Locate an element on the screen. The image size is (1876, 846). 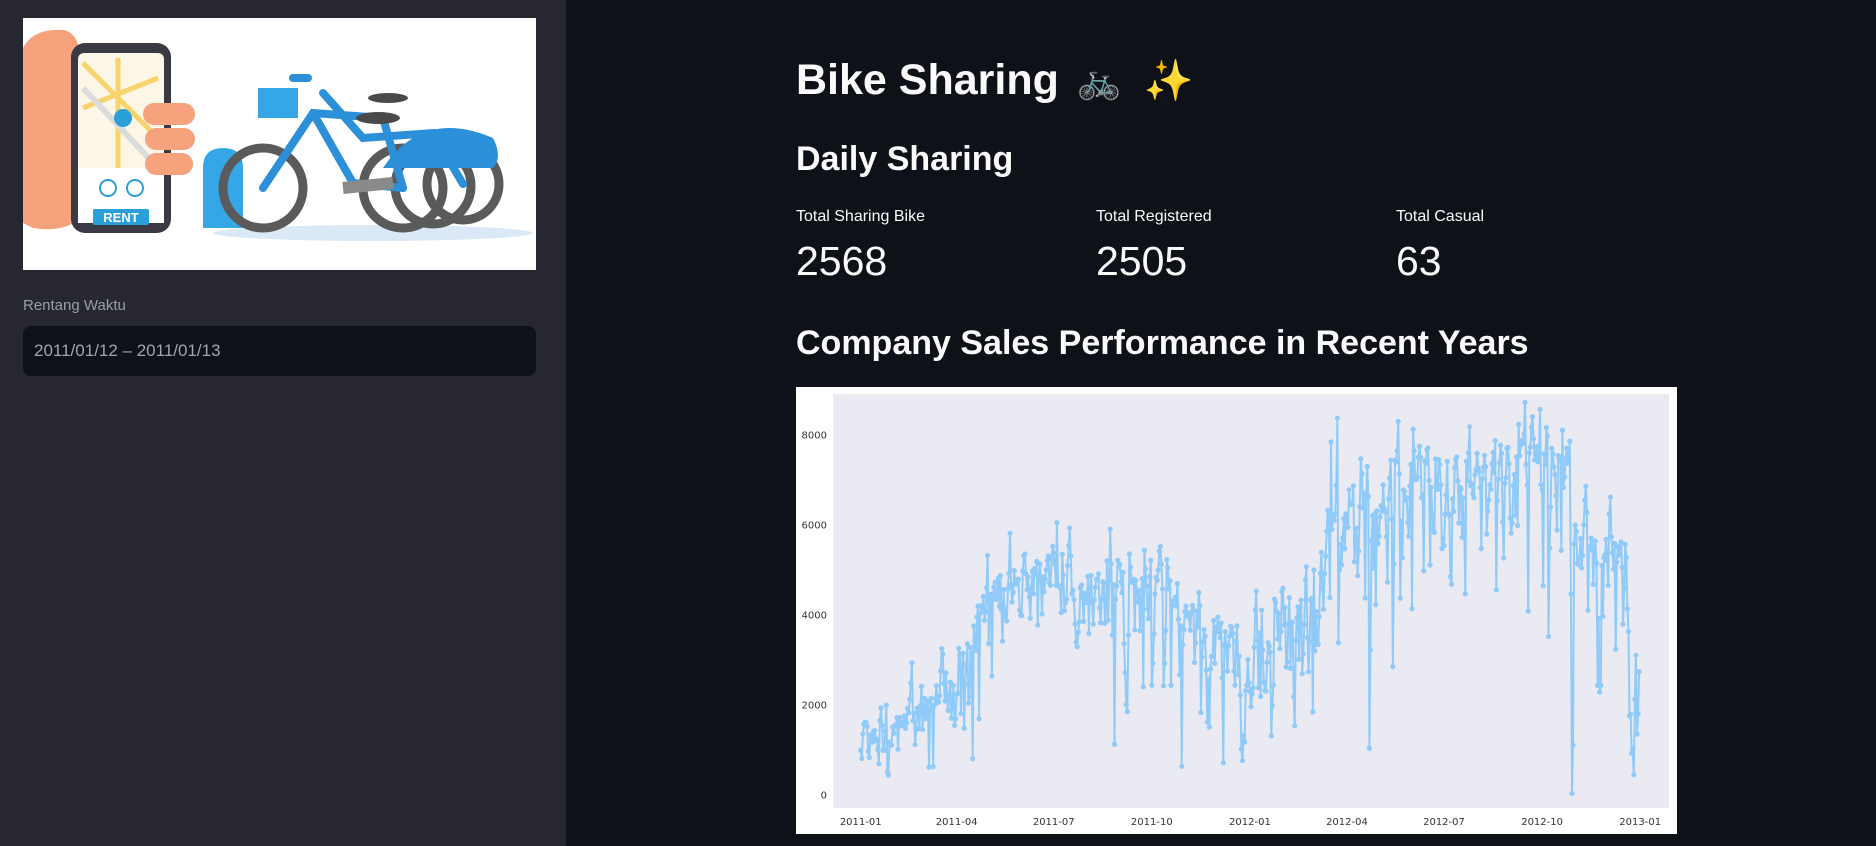
x-tick-label: 2012-01 is located at coordinates (1250, 822).